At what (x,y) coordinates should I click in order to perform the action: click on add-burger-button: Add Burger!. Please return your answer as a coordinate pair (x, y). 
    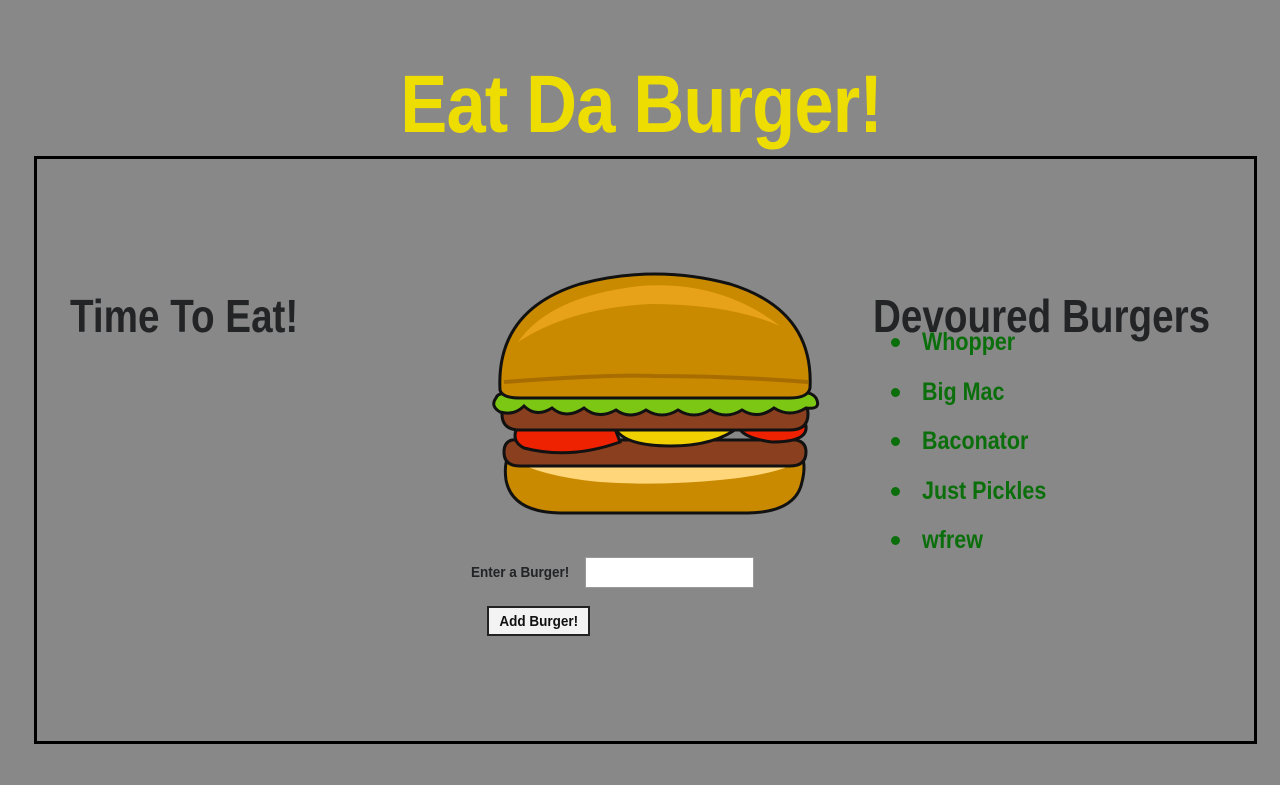
    Looking at the image, I should click on (538, 621).